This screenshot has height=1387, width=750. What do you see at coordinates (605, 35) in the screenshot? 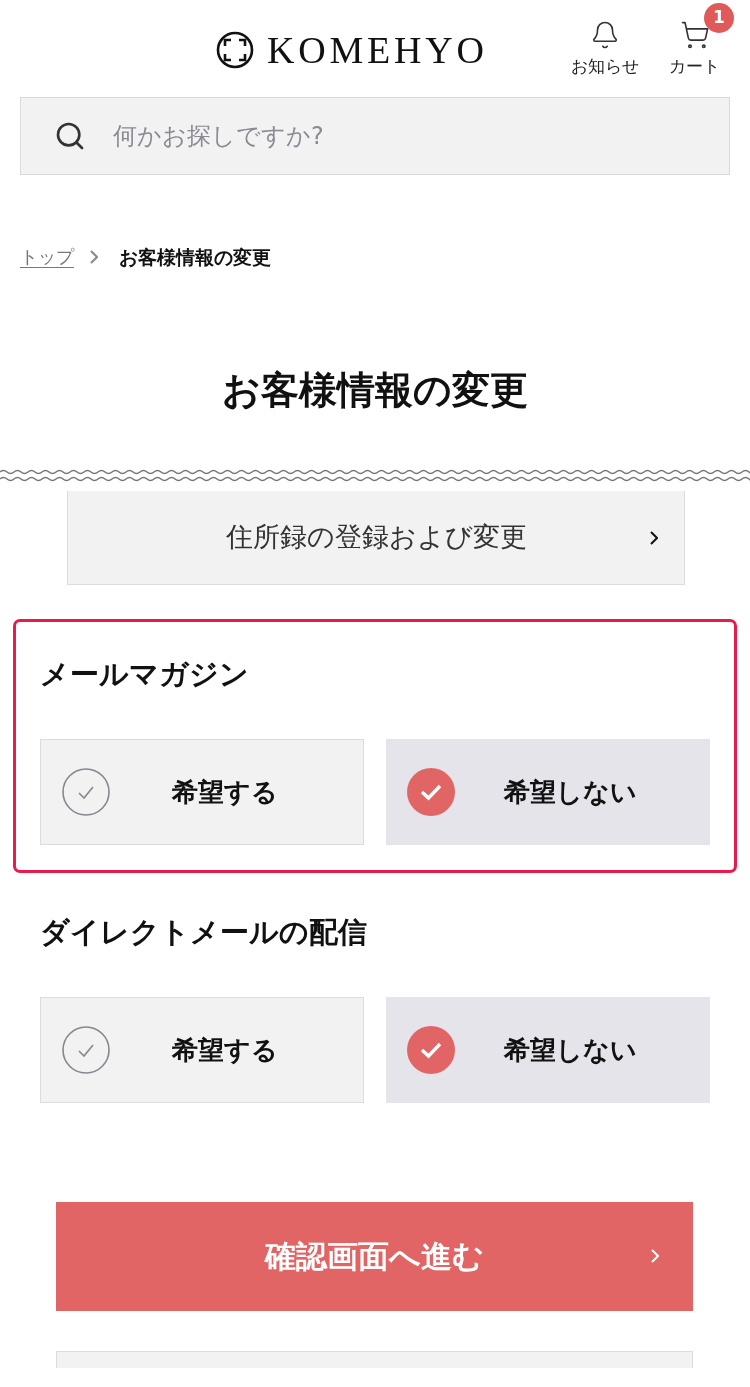
I see `bell-icon` at bounding box center [605, 35].